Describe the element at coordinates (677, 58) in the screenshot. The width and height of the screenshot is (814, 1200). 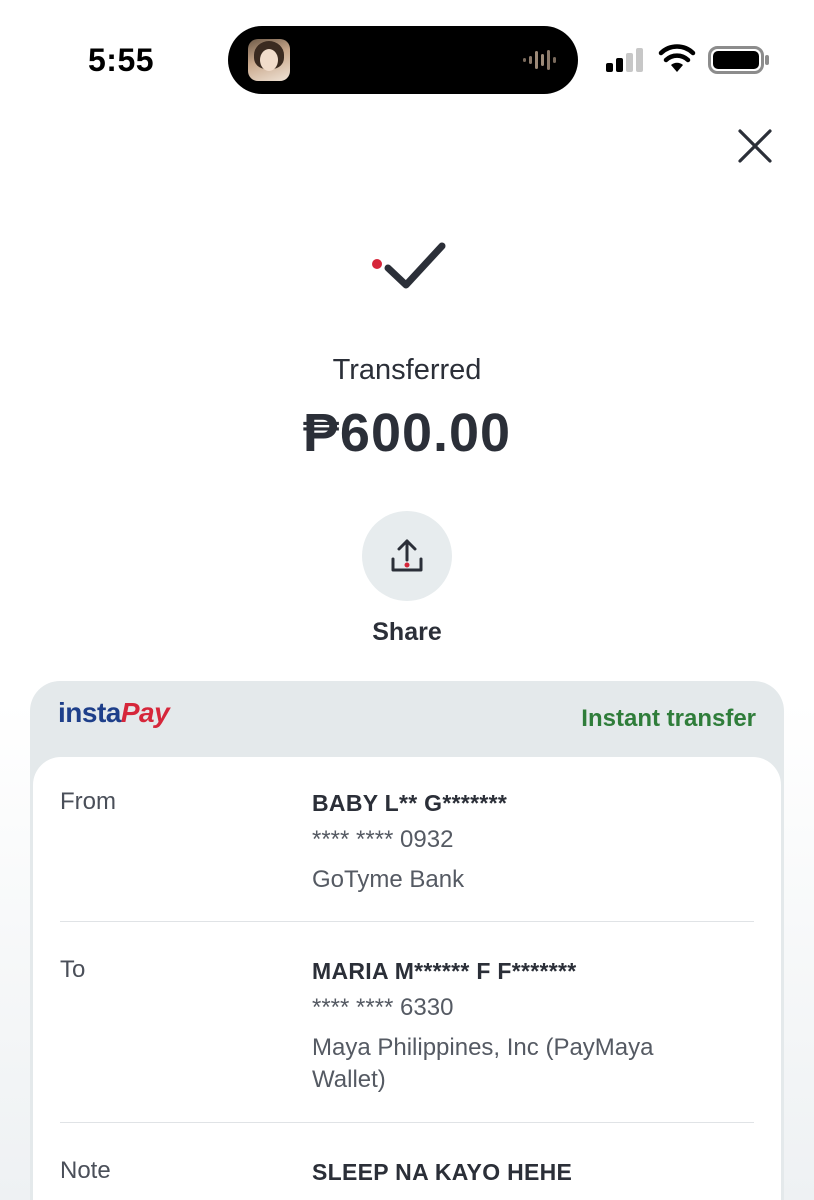
I see `wifi-icon` at that location.